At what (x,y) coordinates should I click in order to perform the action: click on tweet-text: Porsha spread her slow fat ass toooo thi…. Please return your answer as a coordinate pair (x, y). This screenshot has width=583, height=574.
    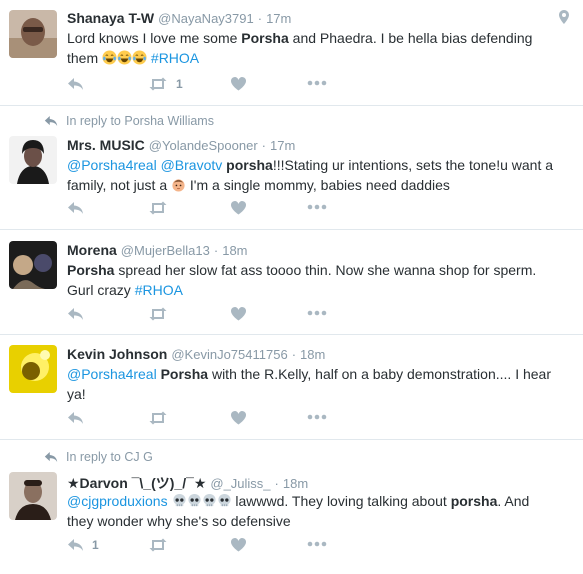
    Looking at the image, I should click on (302, 280).